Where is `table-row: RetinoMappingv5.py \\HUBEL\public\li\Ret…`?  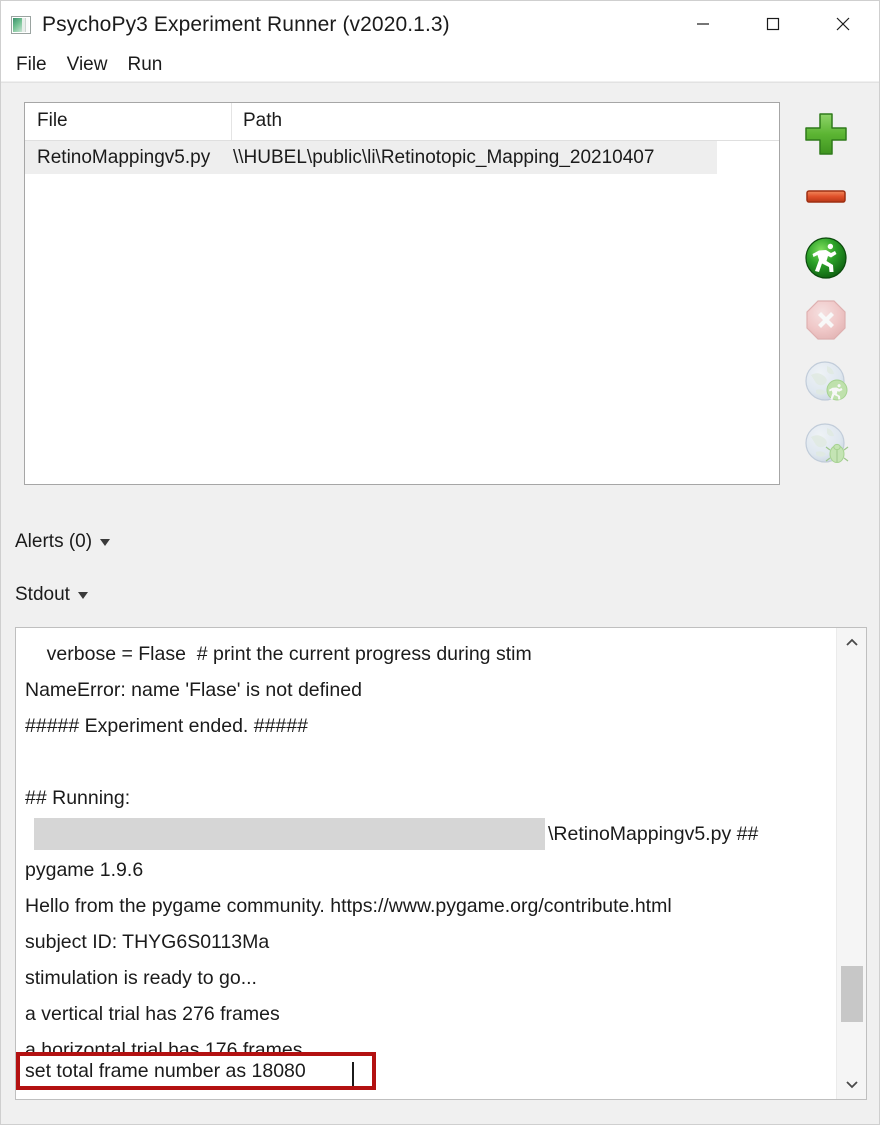 table-row: RetinoMappingv5.py \\HUBEL\public\li\Ret… is located at coordinates (371, 157).